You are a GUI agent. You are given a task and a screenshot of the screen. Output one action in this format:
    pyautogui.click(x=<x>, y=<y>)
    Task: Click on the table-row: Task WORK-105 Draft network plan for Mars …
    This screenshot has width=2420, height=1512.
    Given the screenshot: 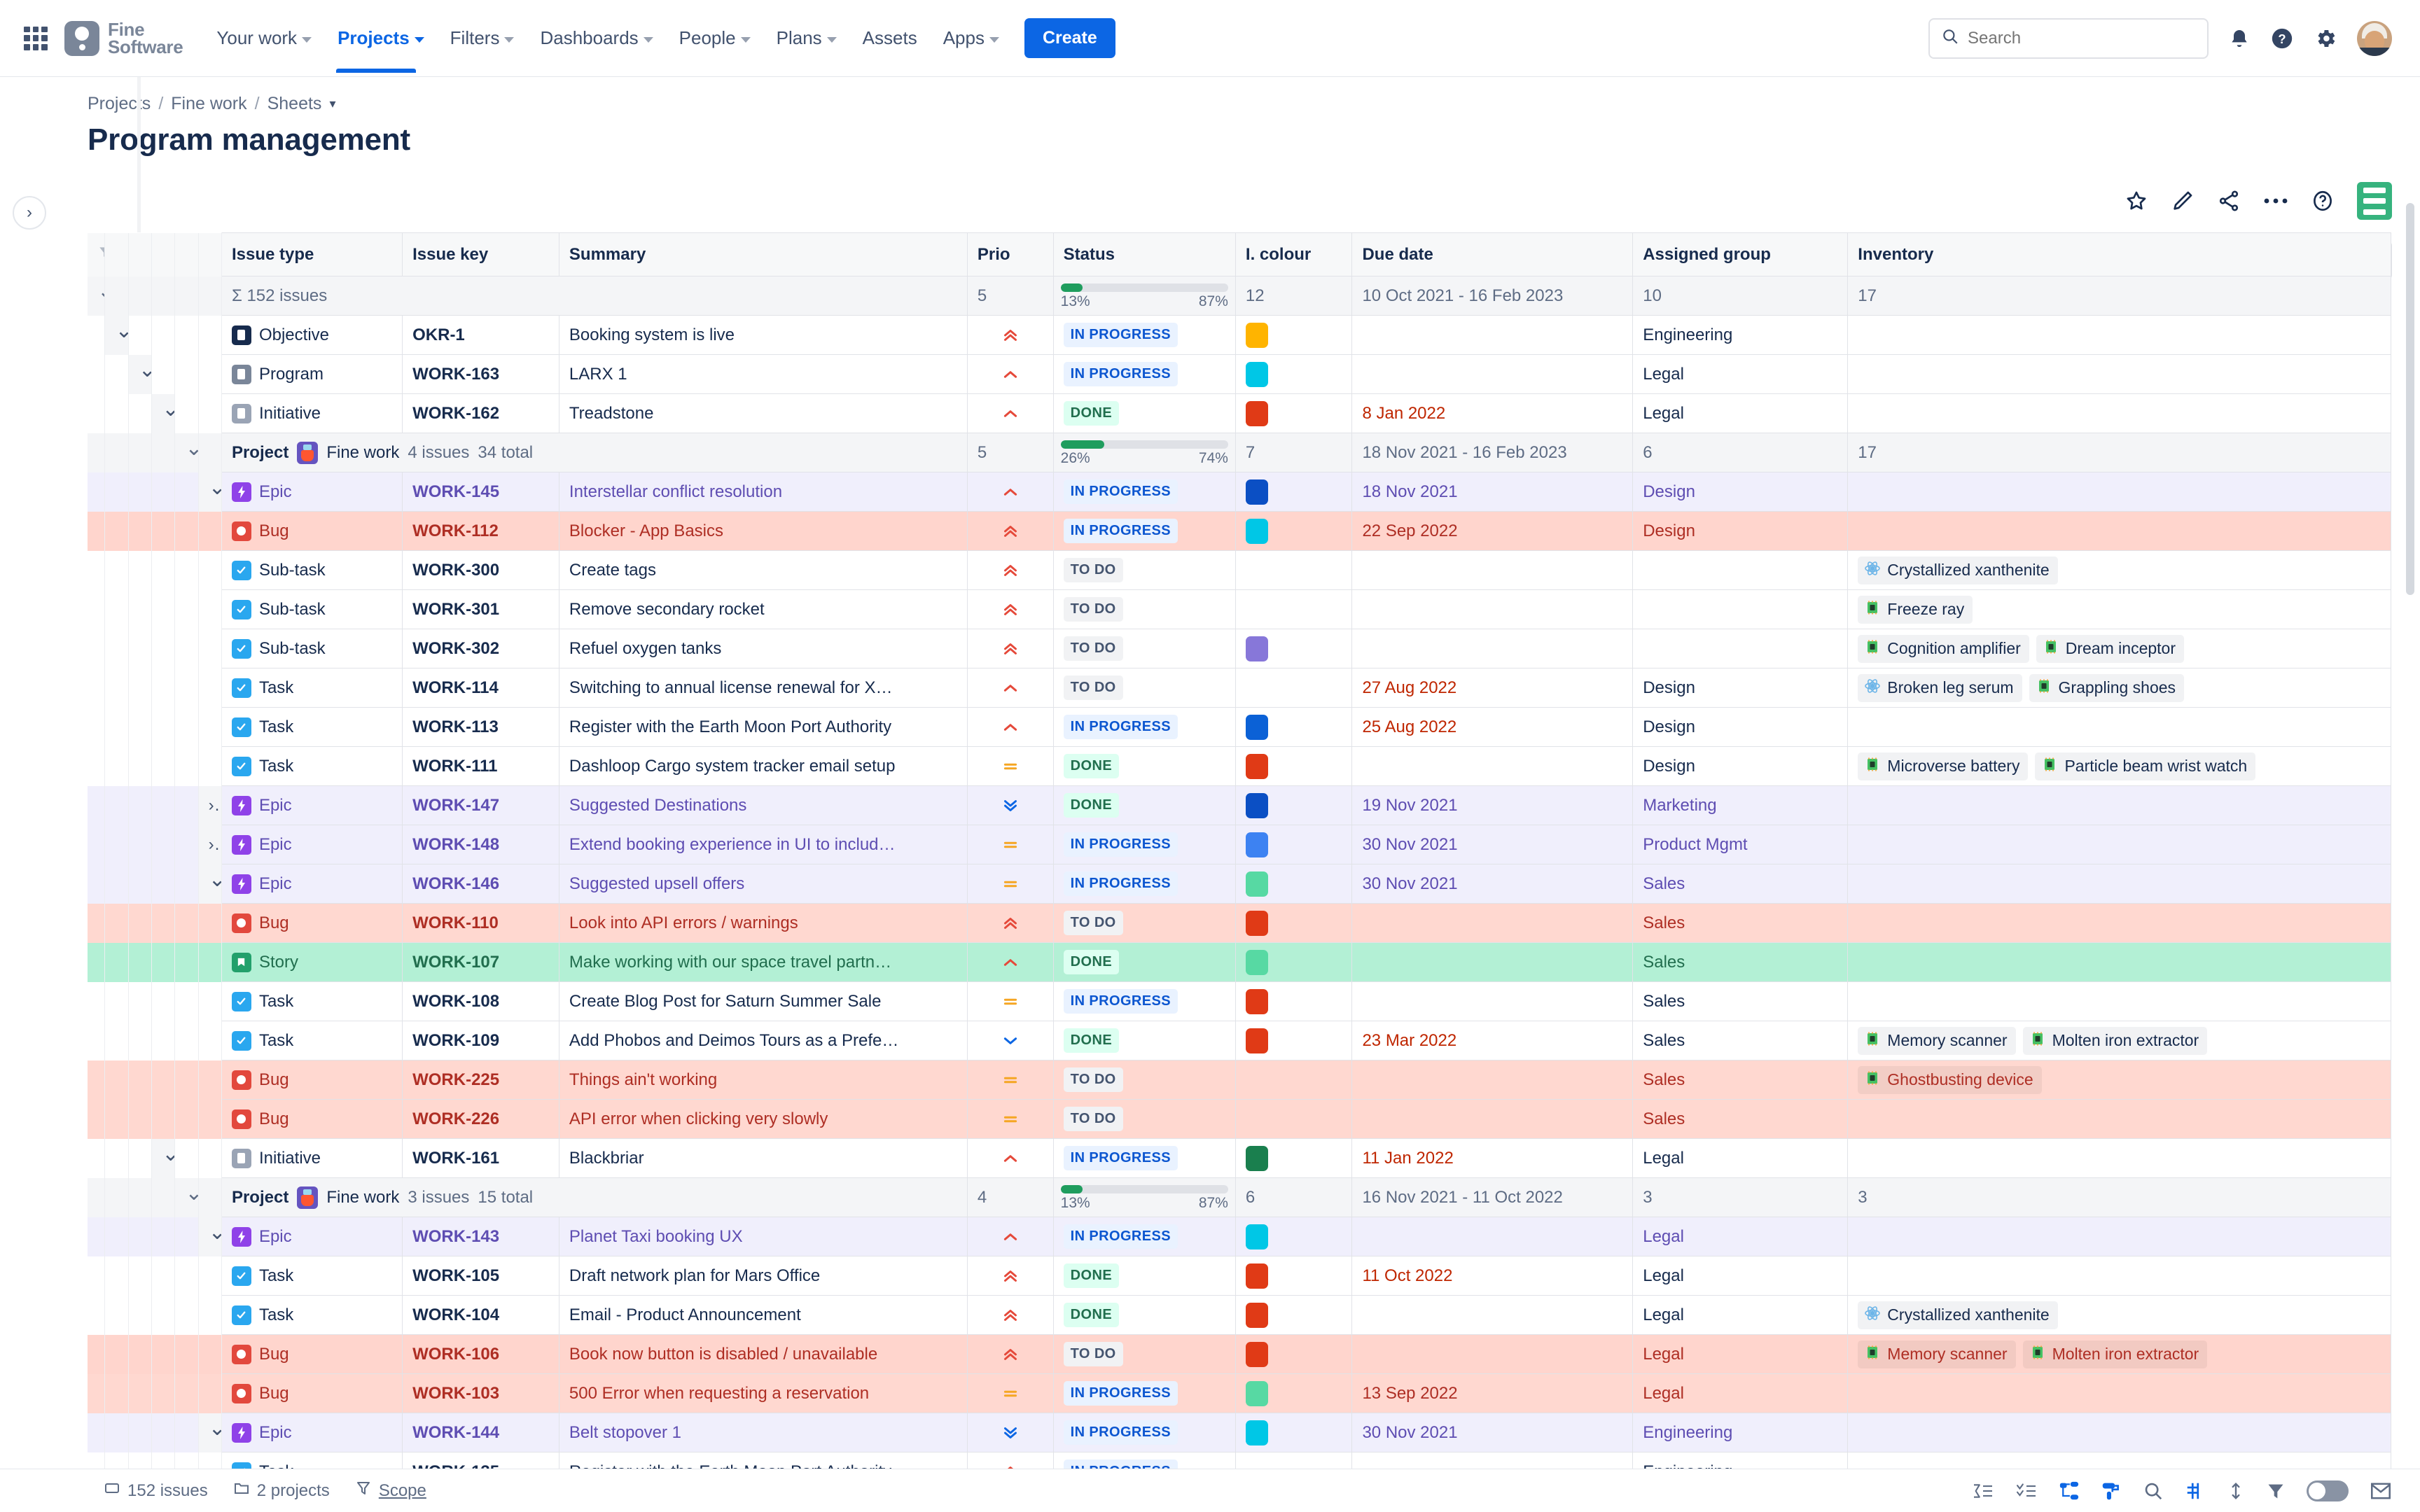 What is the action you would take?
    pyautogui.click(x=1239, y=1276)
    